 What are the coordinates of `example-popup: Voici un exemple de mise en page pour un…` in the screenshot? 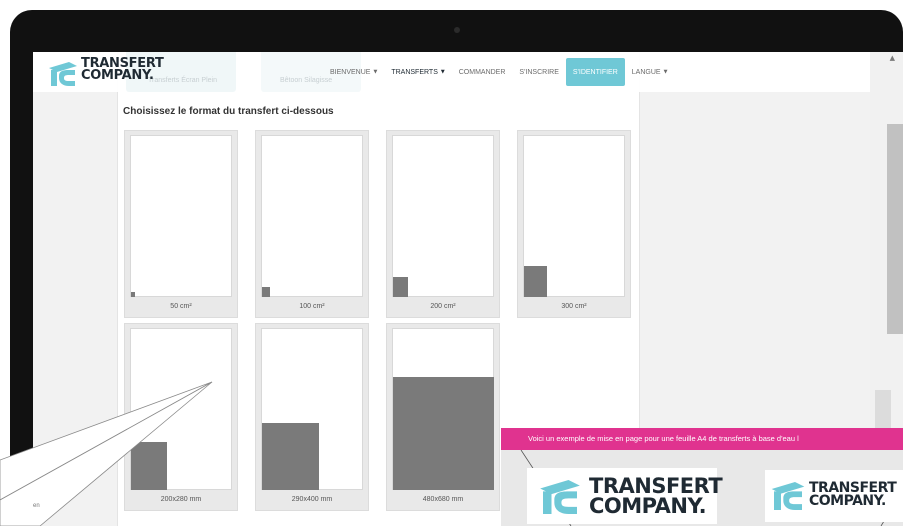 It's located at (702, 477).